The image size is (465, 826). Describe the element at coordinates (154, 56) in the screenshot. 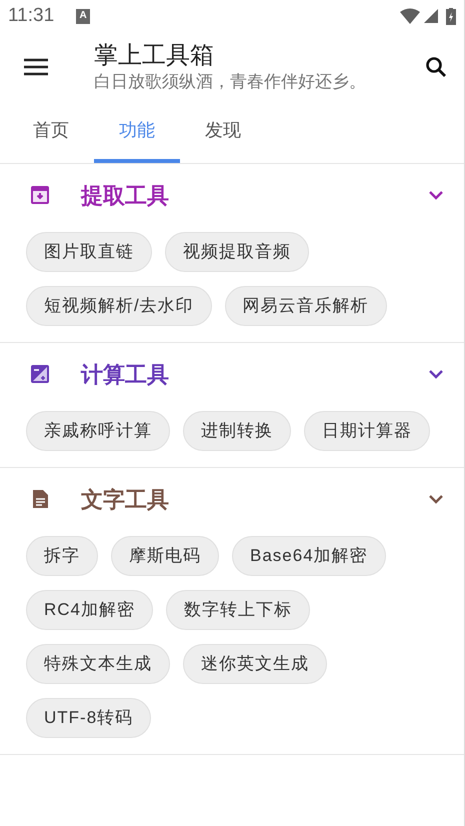

I see `app-title: 掌上工具箱` at that location.